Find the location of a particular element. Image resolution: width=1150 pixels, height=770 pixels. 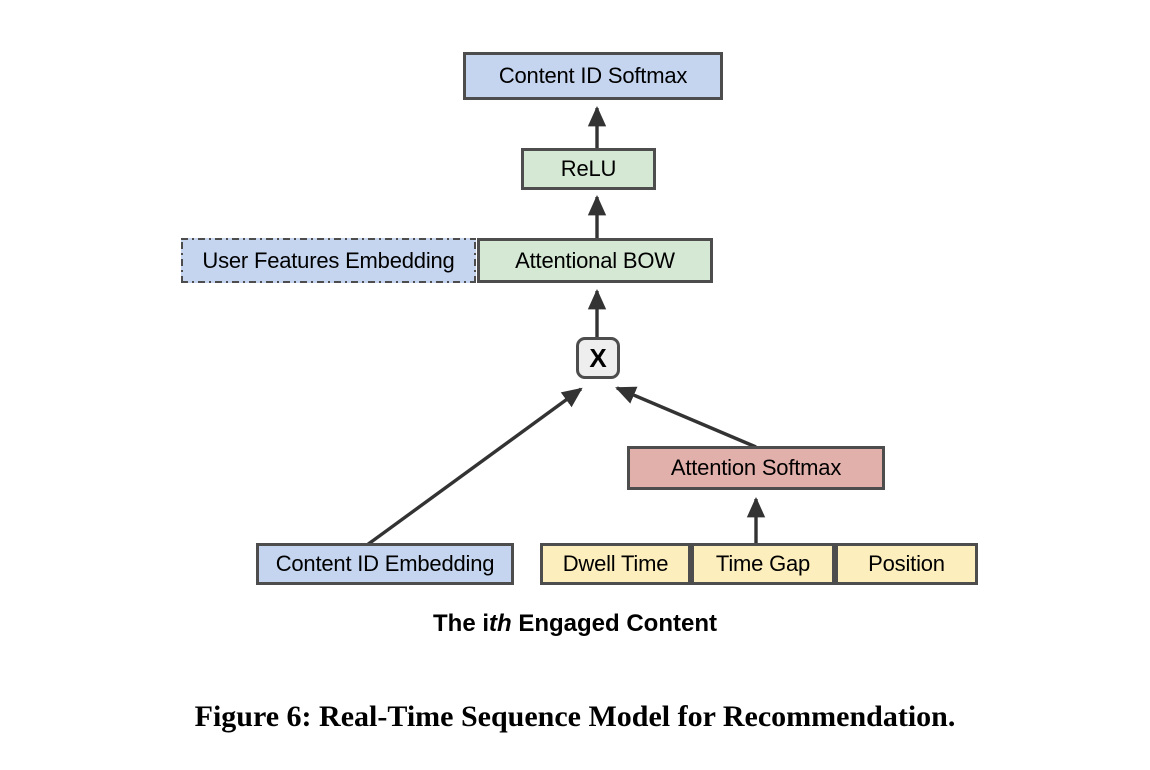

node-attentional-bow-label: Attentional BOW is located at coordinates (595, 260).